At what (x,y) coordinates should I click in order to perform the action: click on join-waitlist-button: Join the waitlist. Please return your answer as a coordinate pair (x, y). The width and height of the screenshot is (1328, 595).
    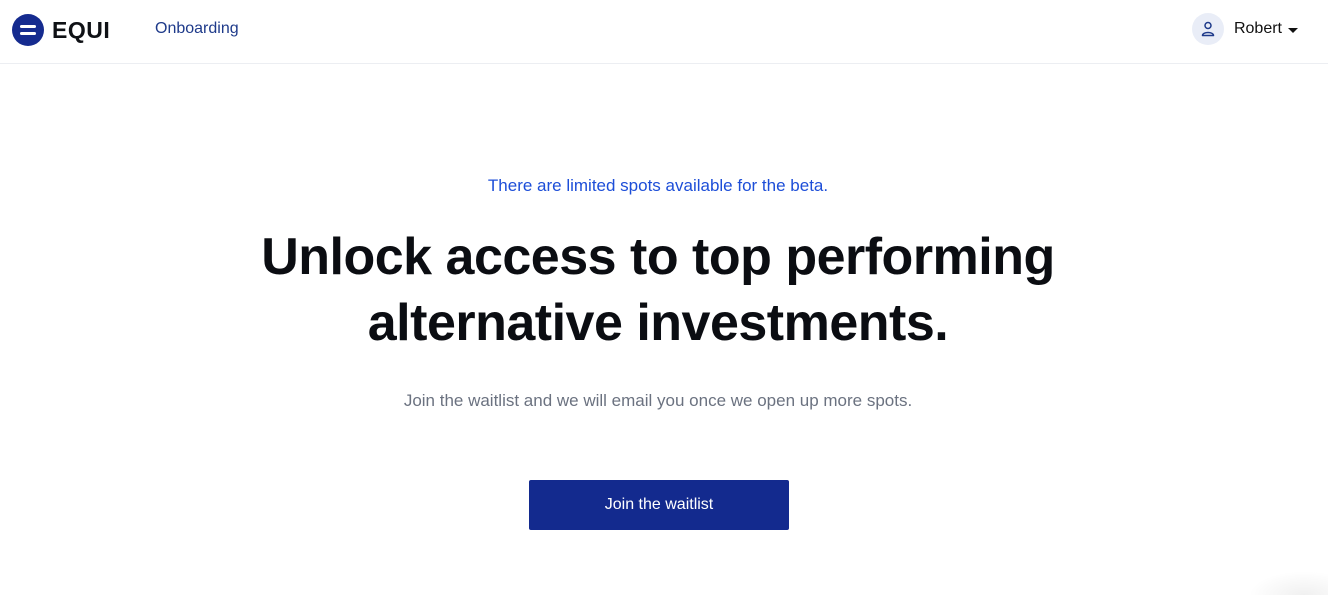
    Looking at the image, I should click on (659, 505).